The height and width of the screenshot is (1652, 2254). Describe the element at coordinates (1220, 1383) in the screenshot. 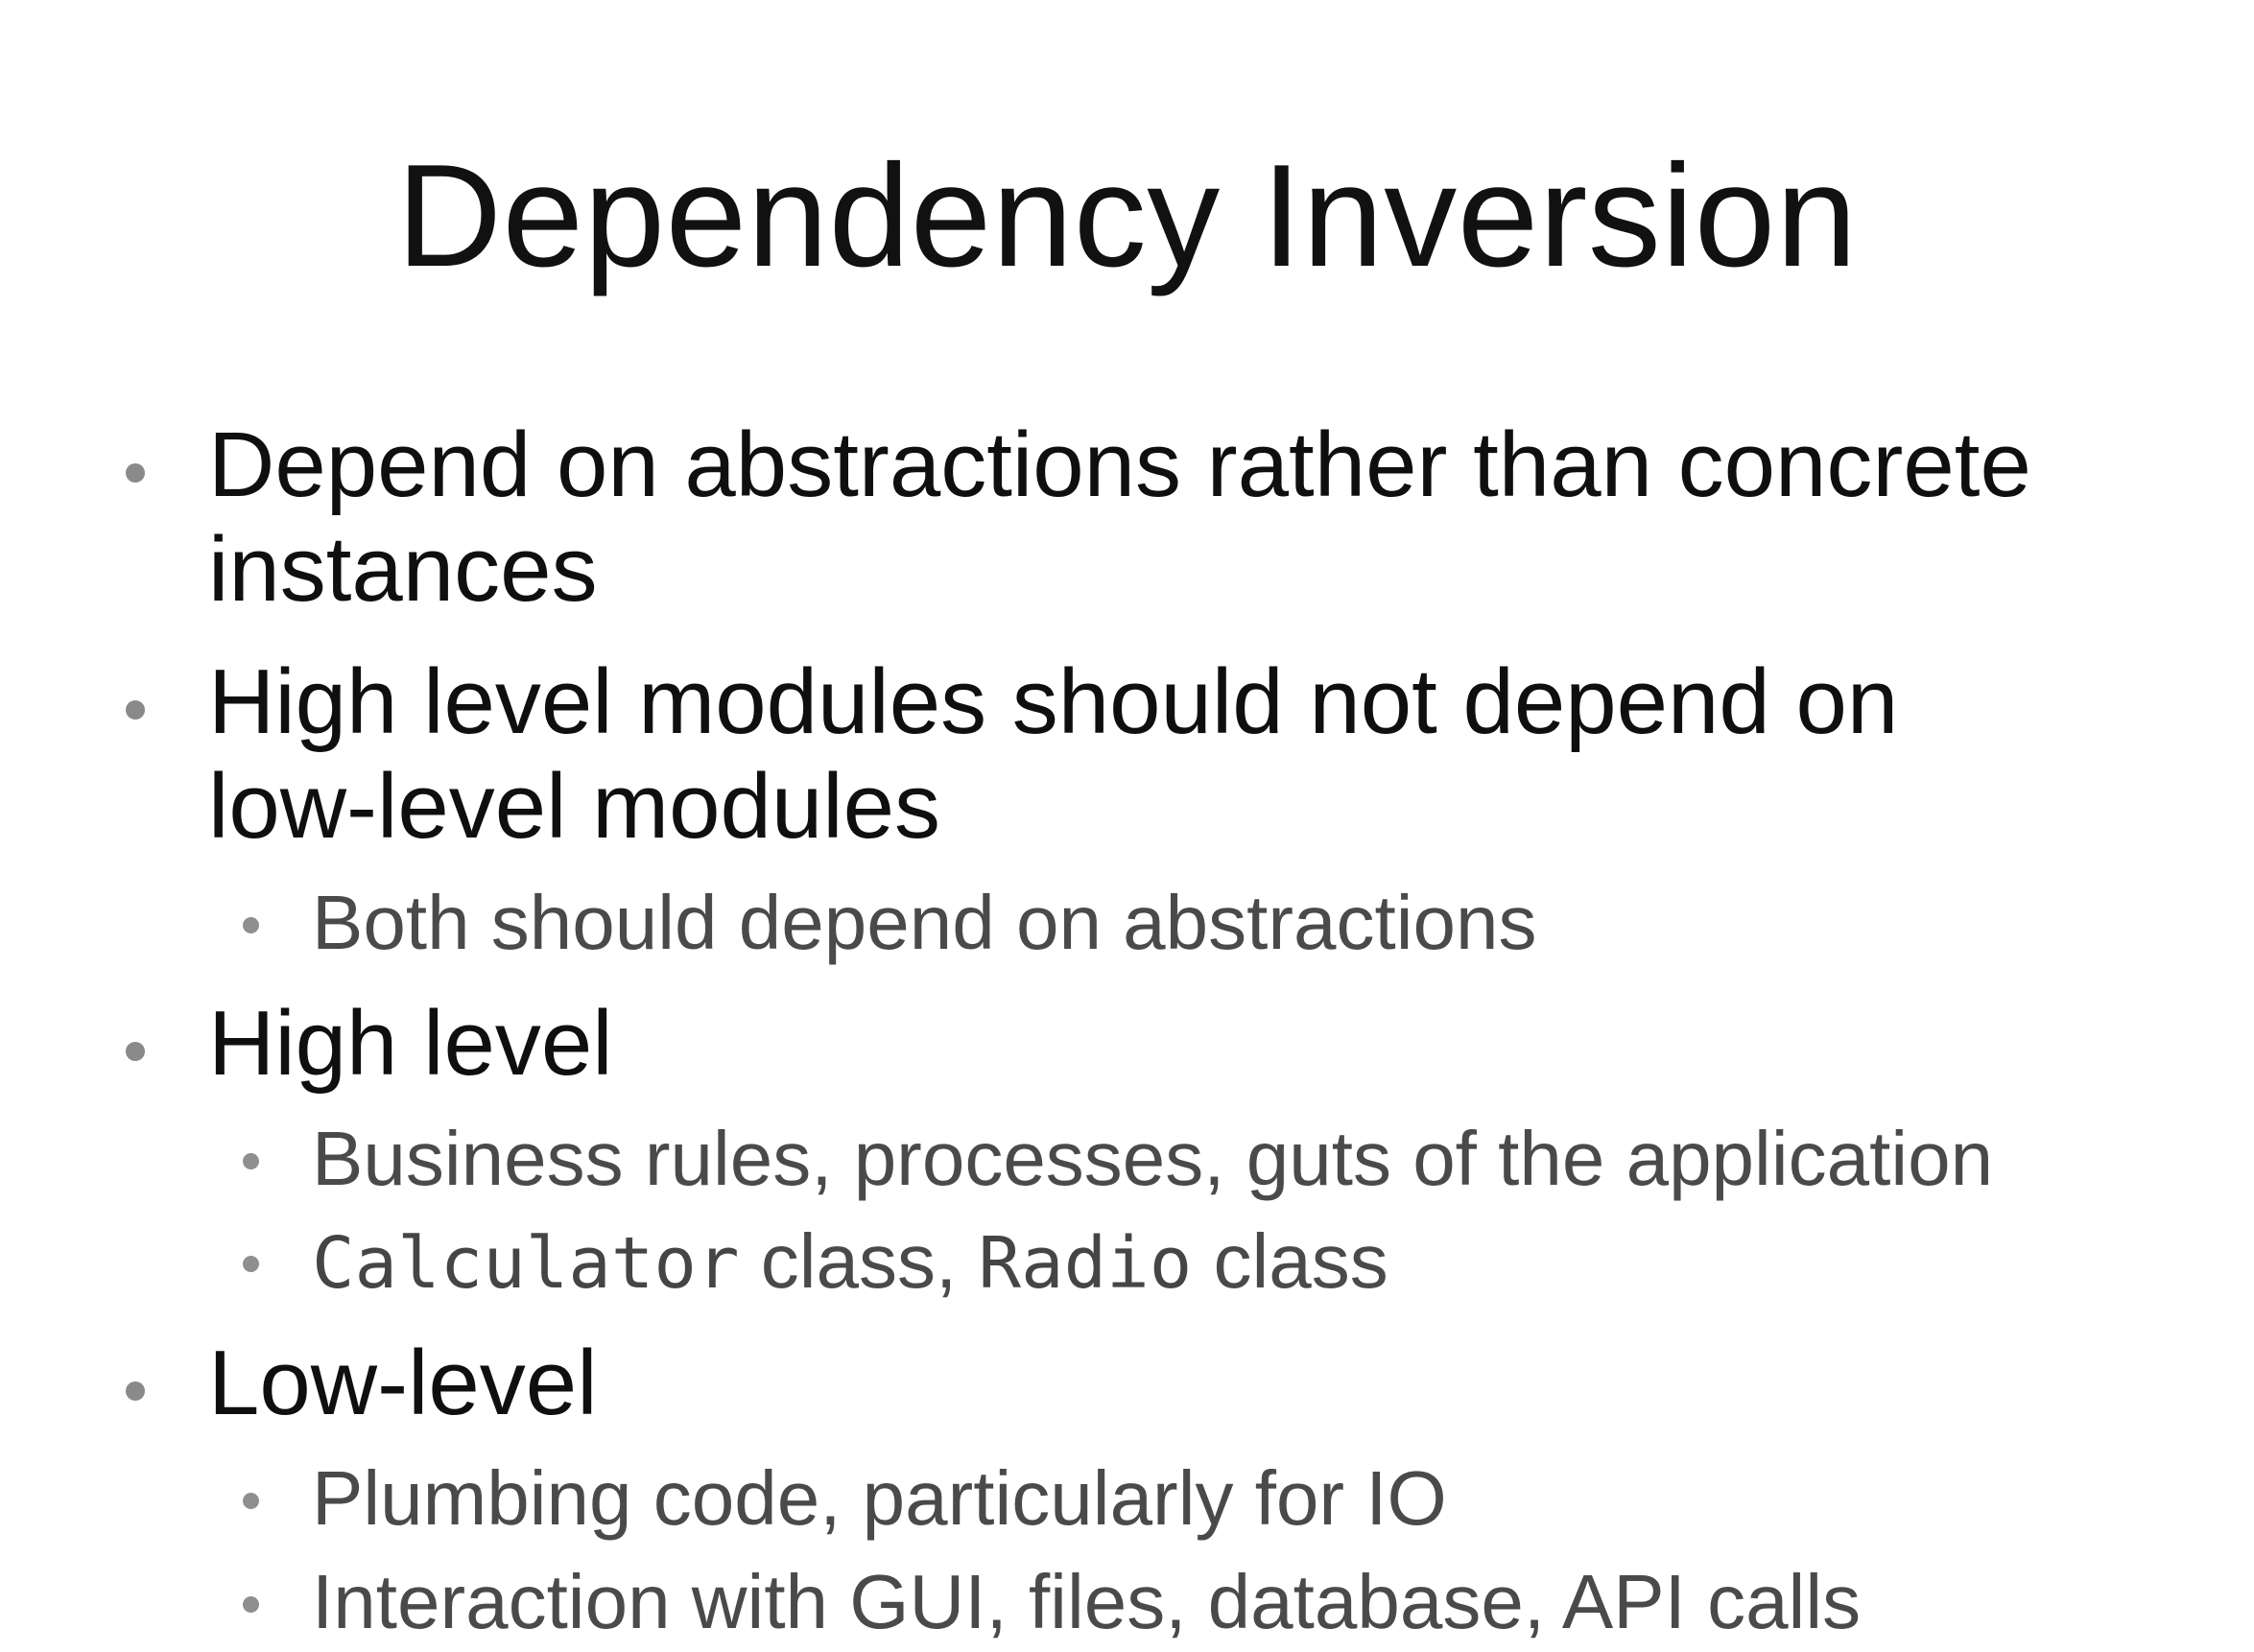

I see `bullet-text: Low-level` at that location.